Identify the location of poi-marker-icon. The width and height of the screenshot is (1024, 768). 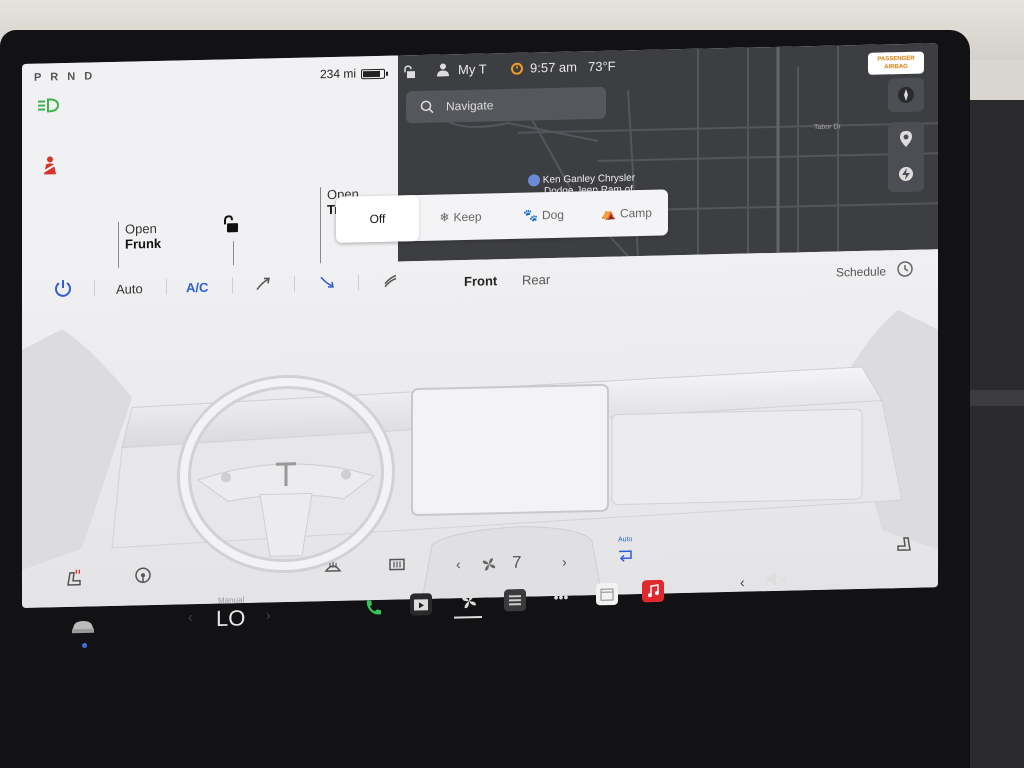
(534, 180).